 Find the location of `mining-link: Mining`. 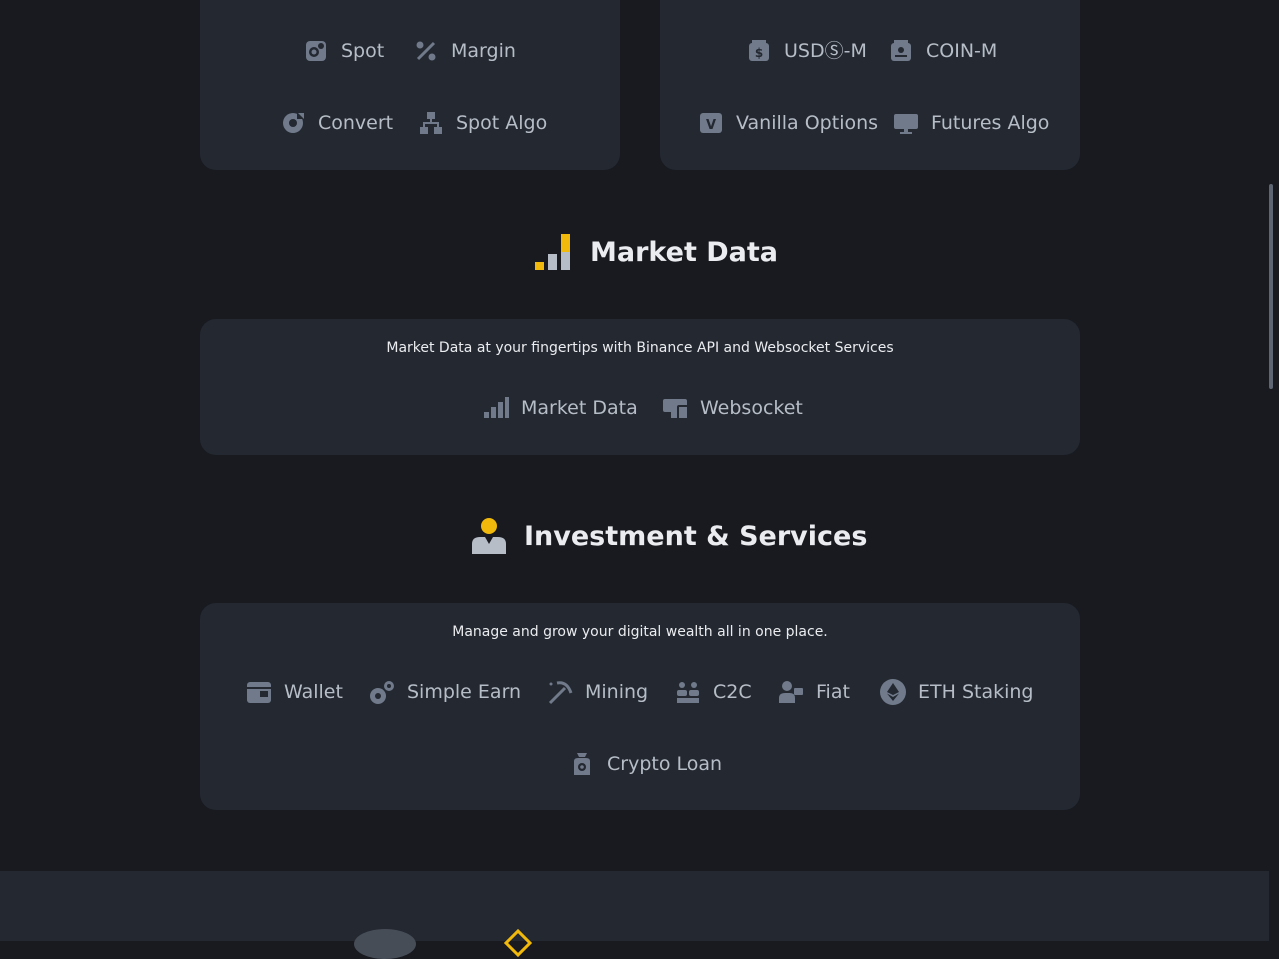

mining-link: Mining is located at coordinates (597, 692).